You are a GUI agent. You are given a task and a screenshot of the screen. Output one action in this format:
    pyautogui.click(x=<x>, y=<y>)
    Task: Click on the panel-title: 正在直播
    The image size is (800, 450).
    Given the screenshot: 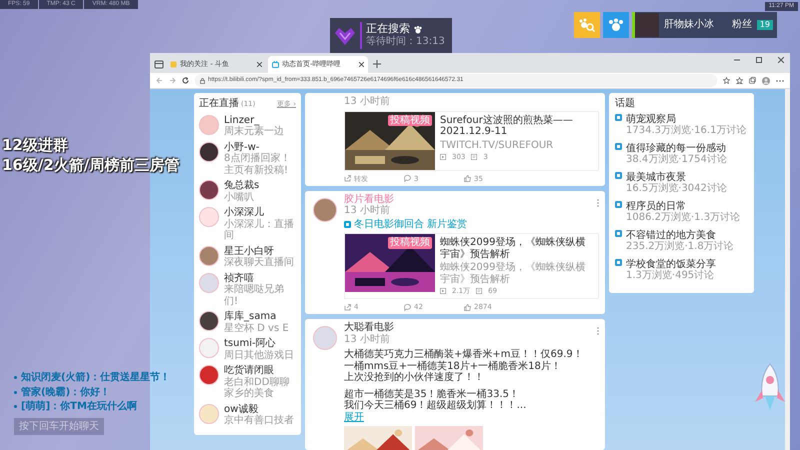 What is the action you would take?
    pyautogui.click(x=219, y=104)
    